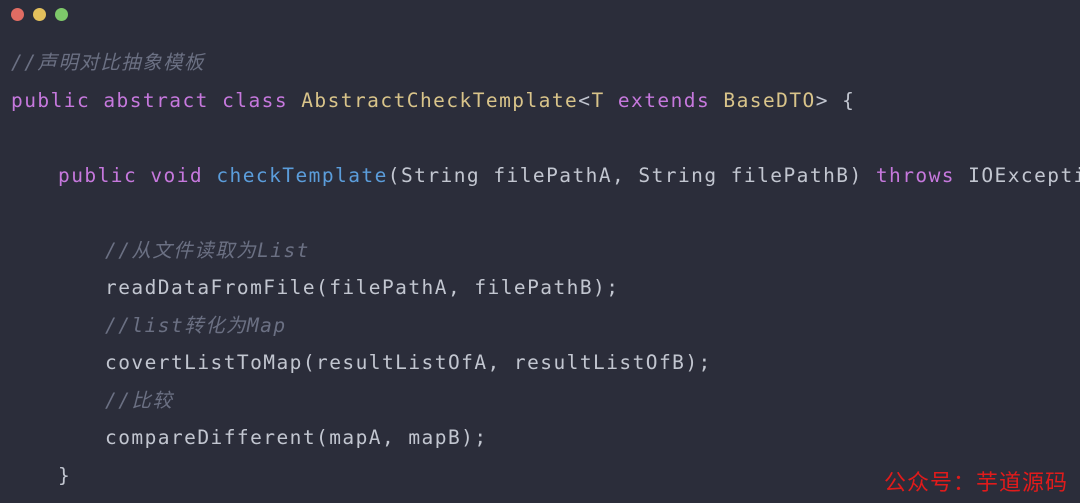  I want to click on maximize-button, so click(61, 14).